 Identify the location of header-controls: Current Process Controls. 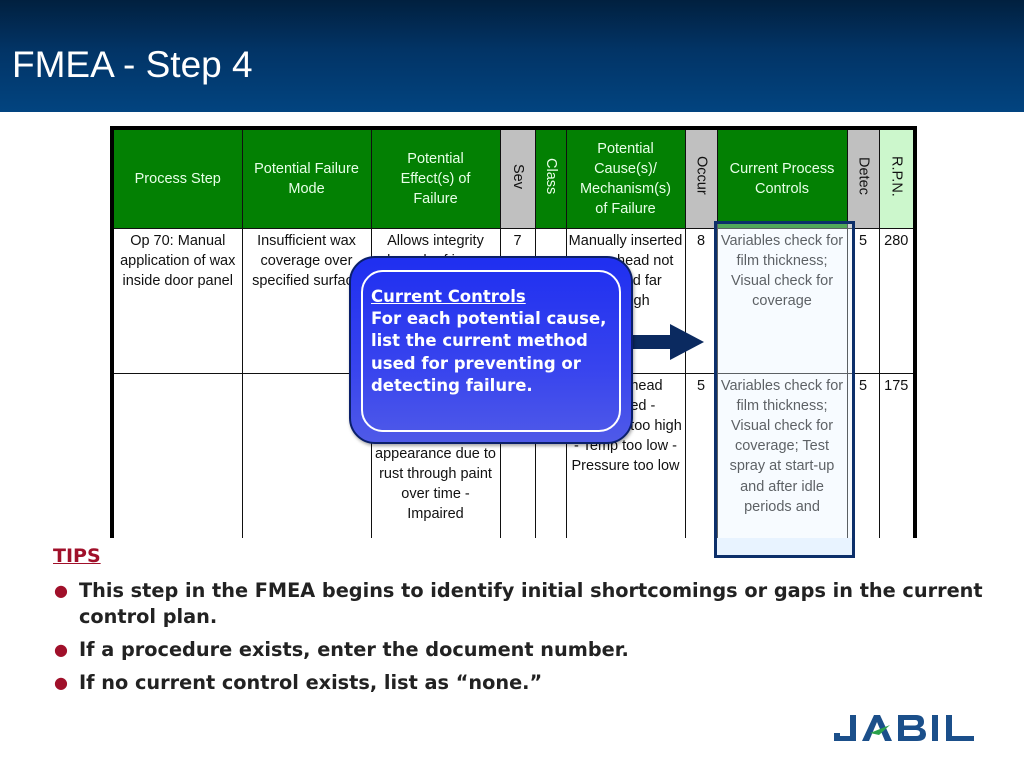
(782, 178).